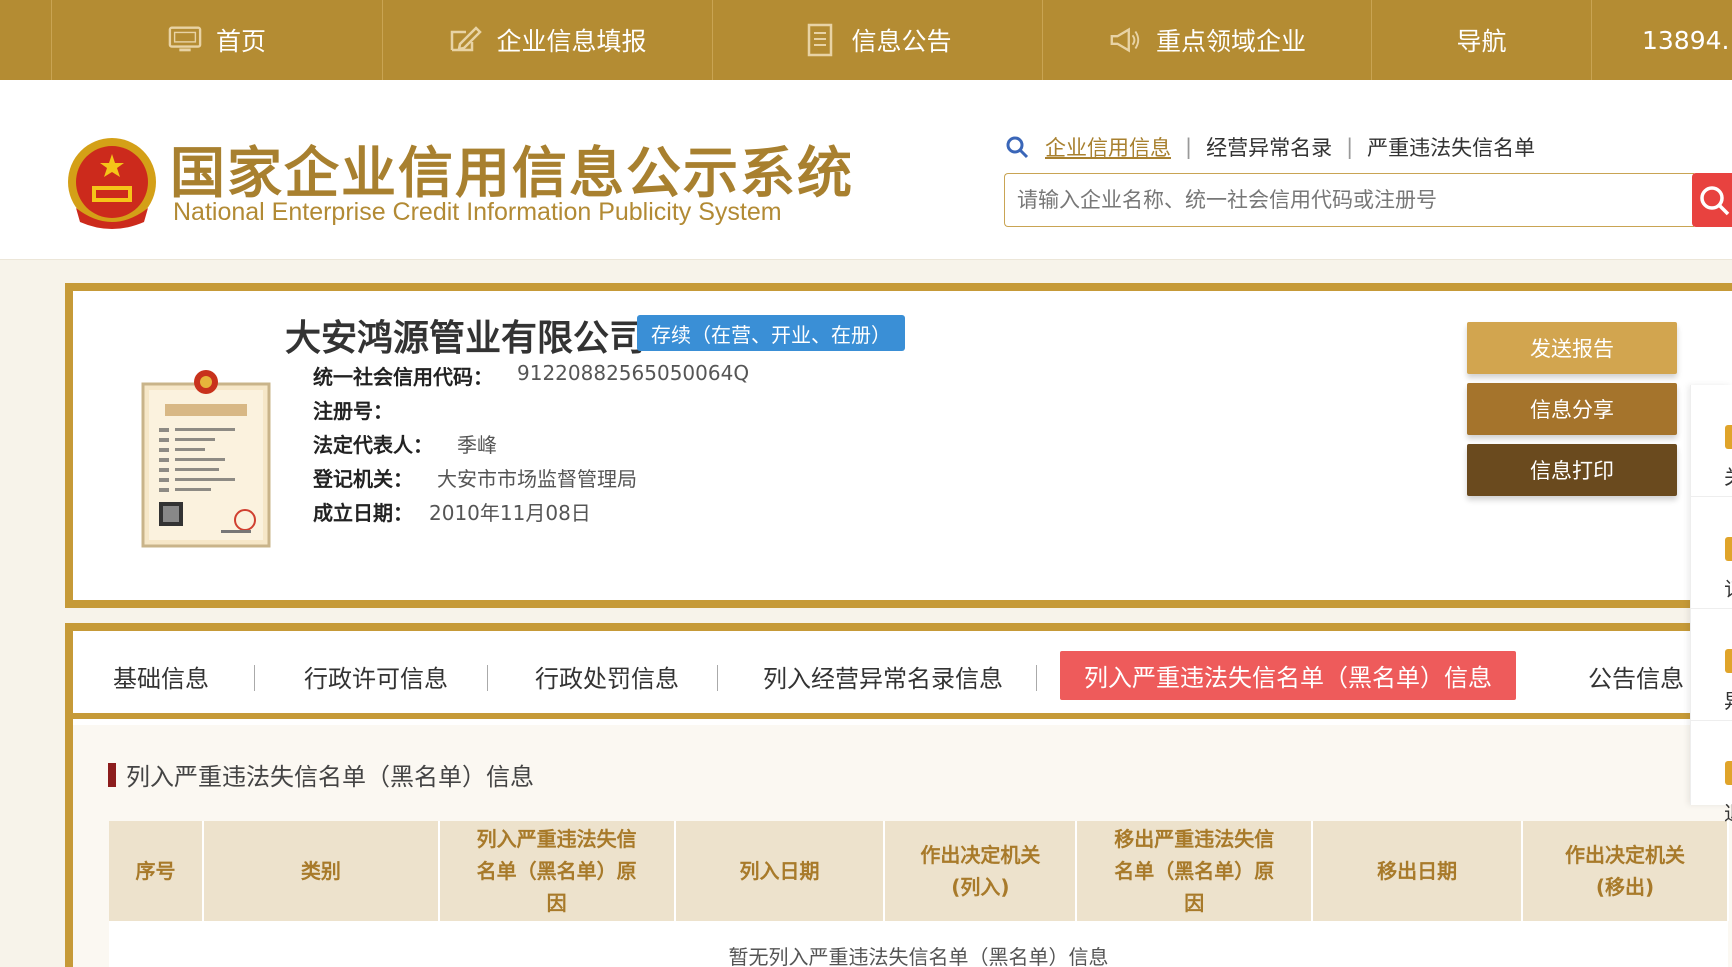 This screenshot has height=967, width=1732. What do you see at coordinates (1711, 441) in the screenshot?
I see `float-item-follow: 关` at bounding box center [1711, 441].